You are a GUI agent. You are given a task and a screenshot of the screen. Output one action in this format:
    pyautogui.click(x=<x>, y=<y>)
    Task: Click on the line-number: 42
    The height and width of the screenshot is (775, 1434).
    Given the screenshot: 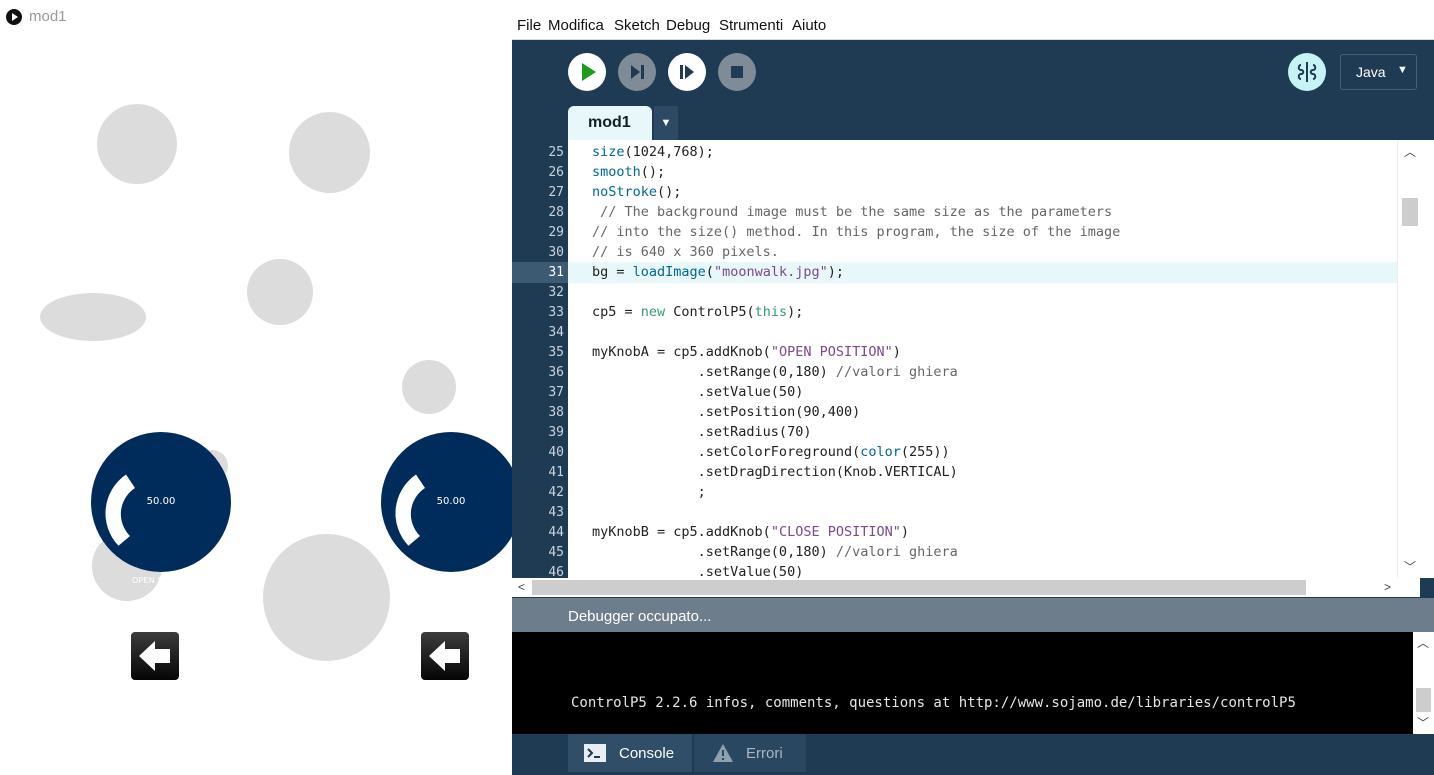 What is the action you would take?
    pyautogui.click(x=556, y=492)
    